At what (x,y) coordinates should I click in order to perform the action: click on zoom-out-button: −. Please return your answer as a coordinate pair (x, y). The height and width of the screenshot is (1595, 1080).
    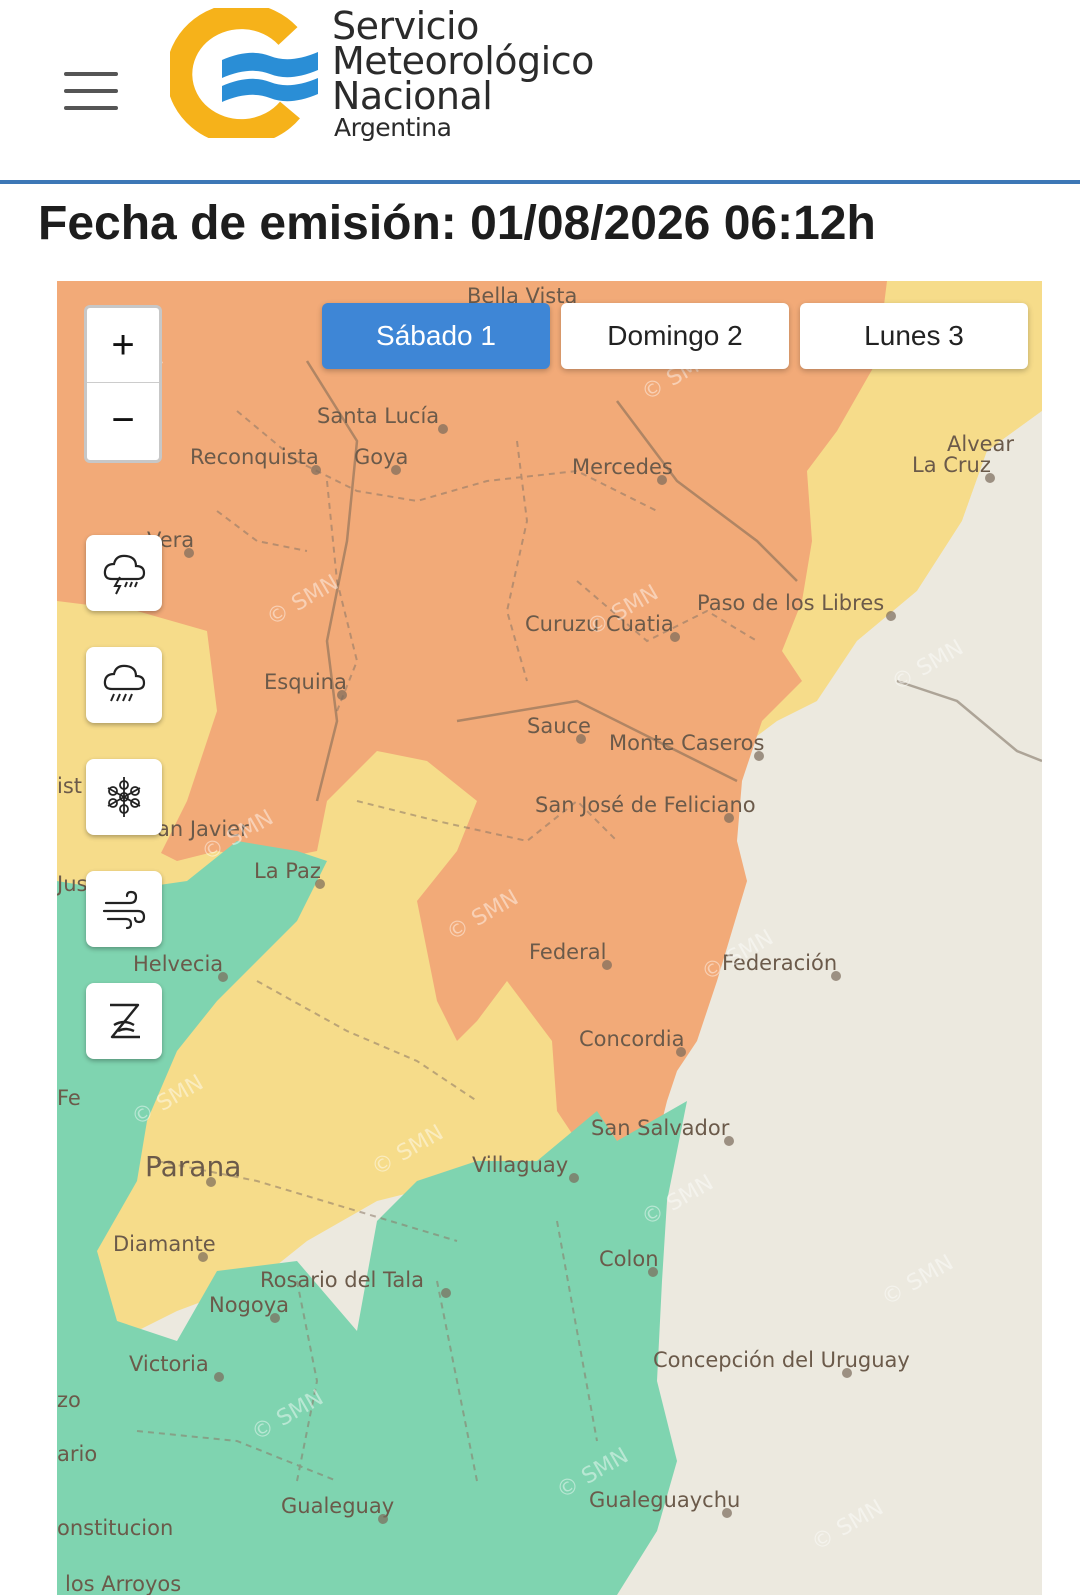
    Looking at the image, I should click on (123, 420).